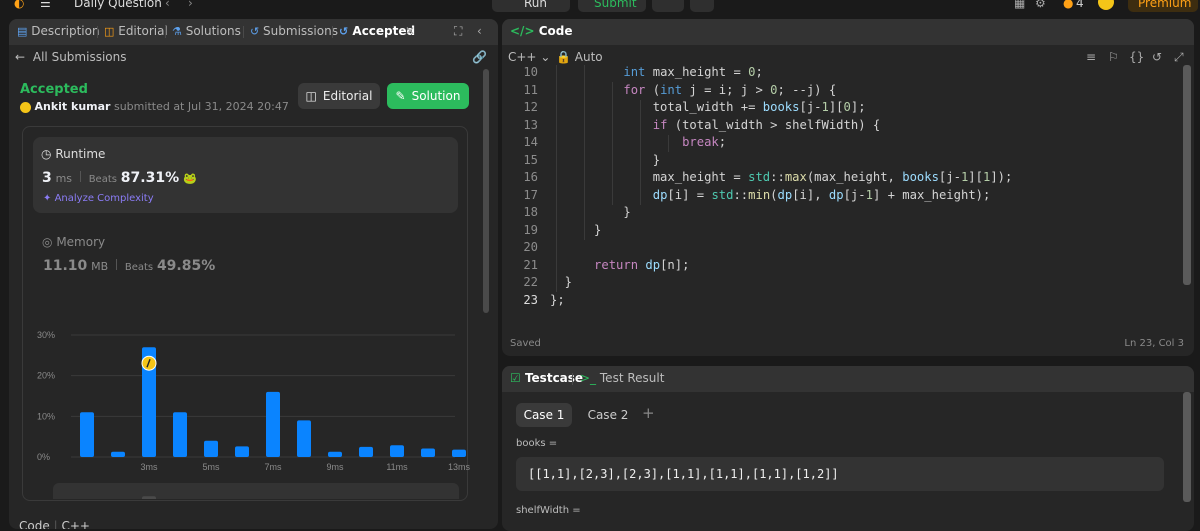  Describe the element at coordinates (608, 415) in the screenshot. I see `case-2-tab: Case 2` at that location.